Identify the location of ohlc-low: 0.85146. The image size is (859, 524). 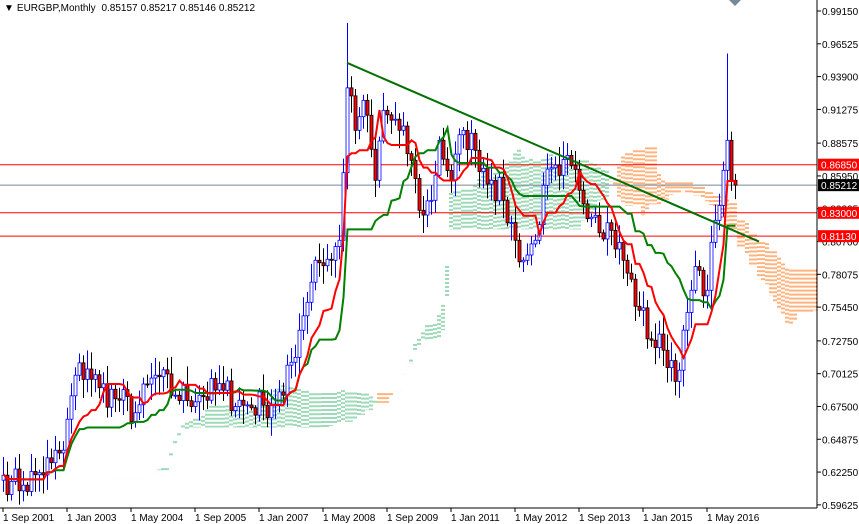
(197, 8).